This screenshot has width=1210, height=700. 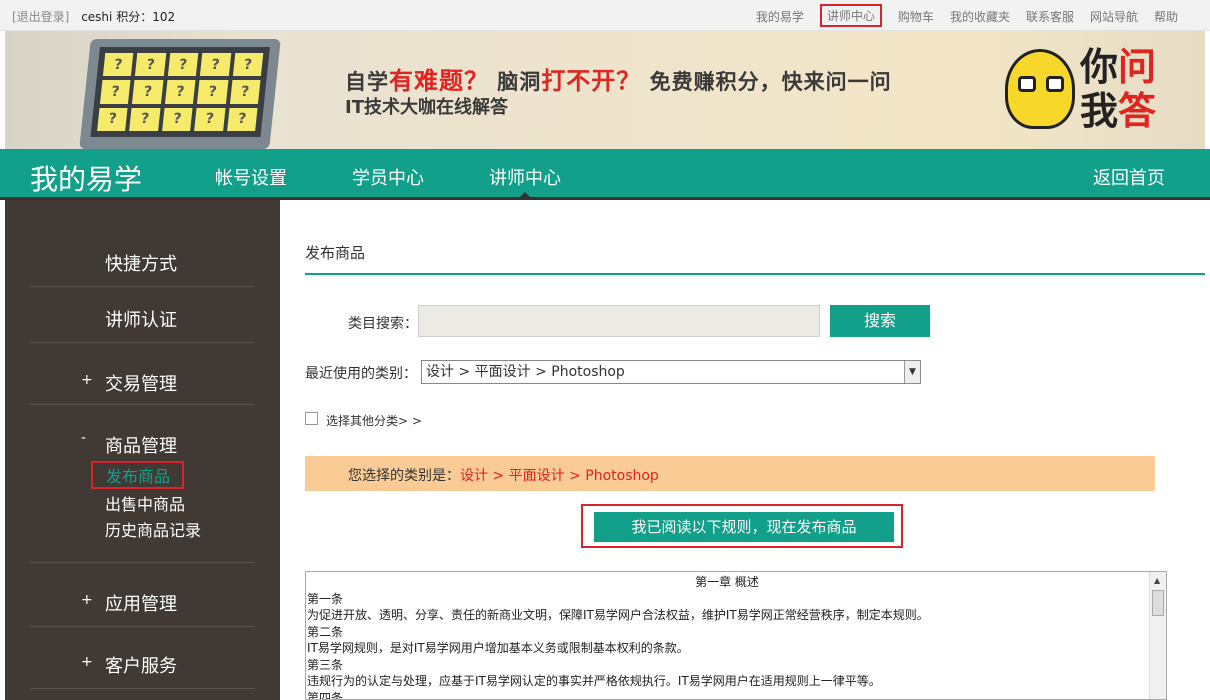 I want to click on sidebar-item-label: 客户服务, so click(x=141, y=666).